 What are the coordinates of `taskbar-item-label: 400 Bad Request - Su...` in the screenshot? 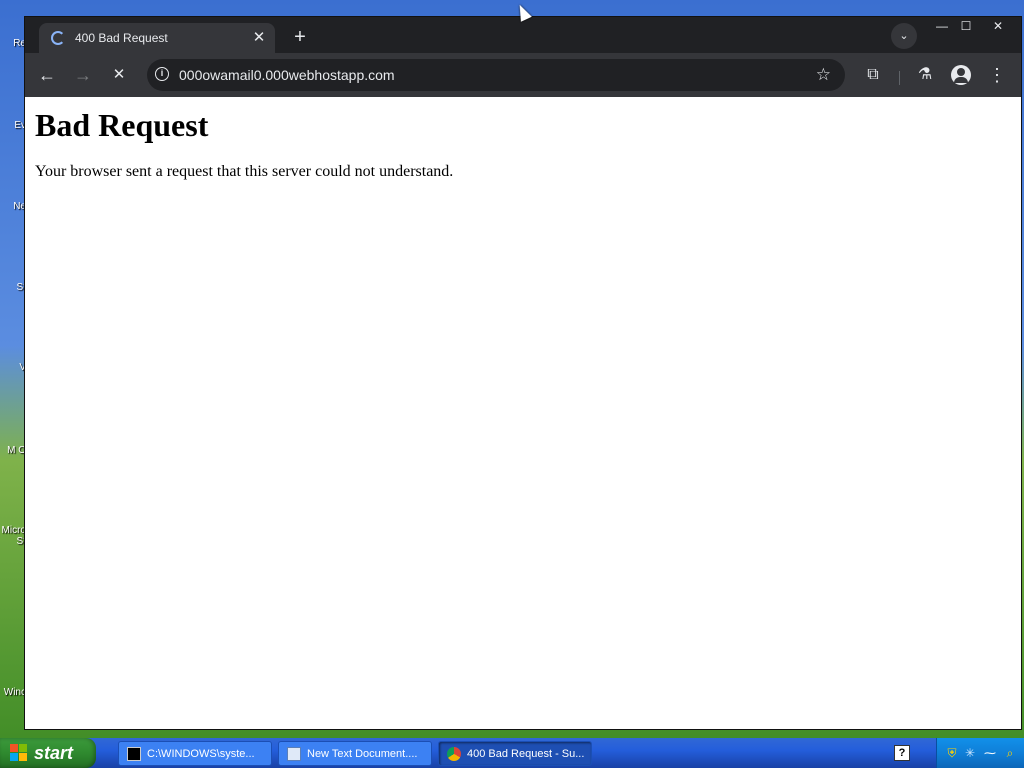 It's located at (526, 753).